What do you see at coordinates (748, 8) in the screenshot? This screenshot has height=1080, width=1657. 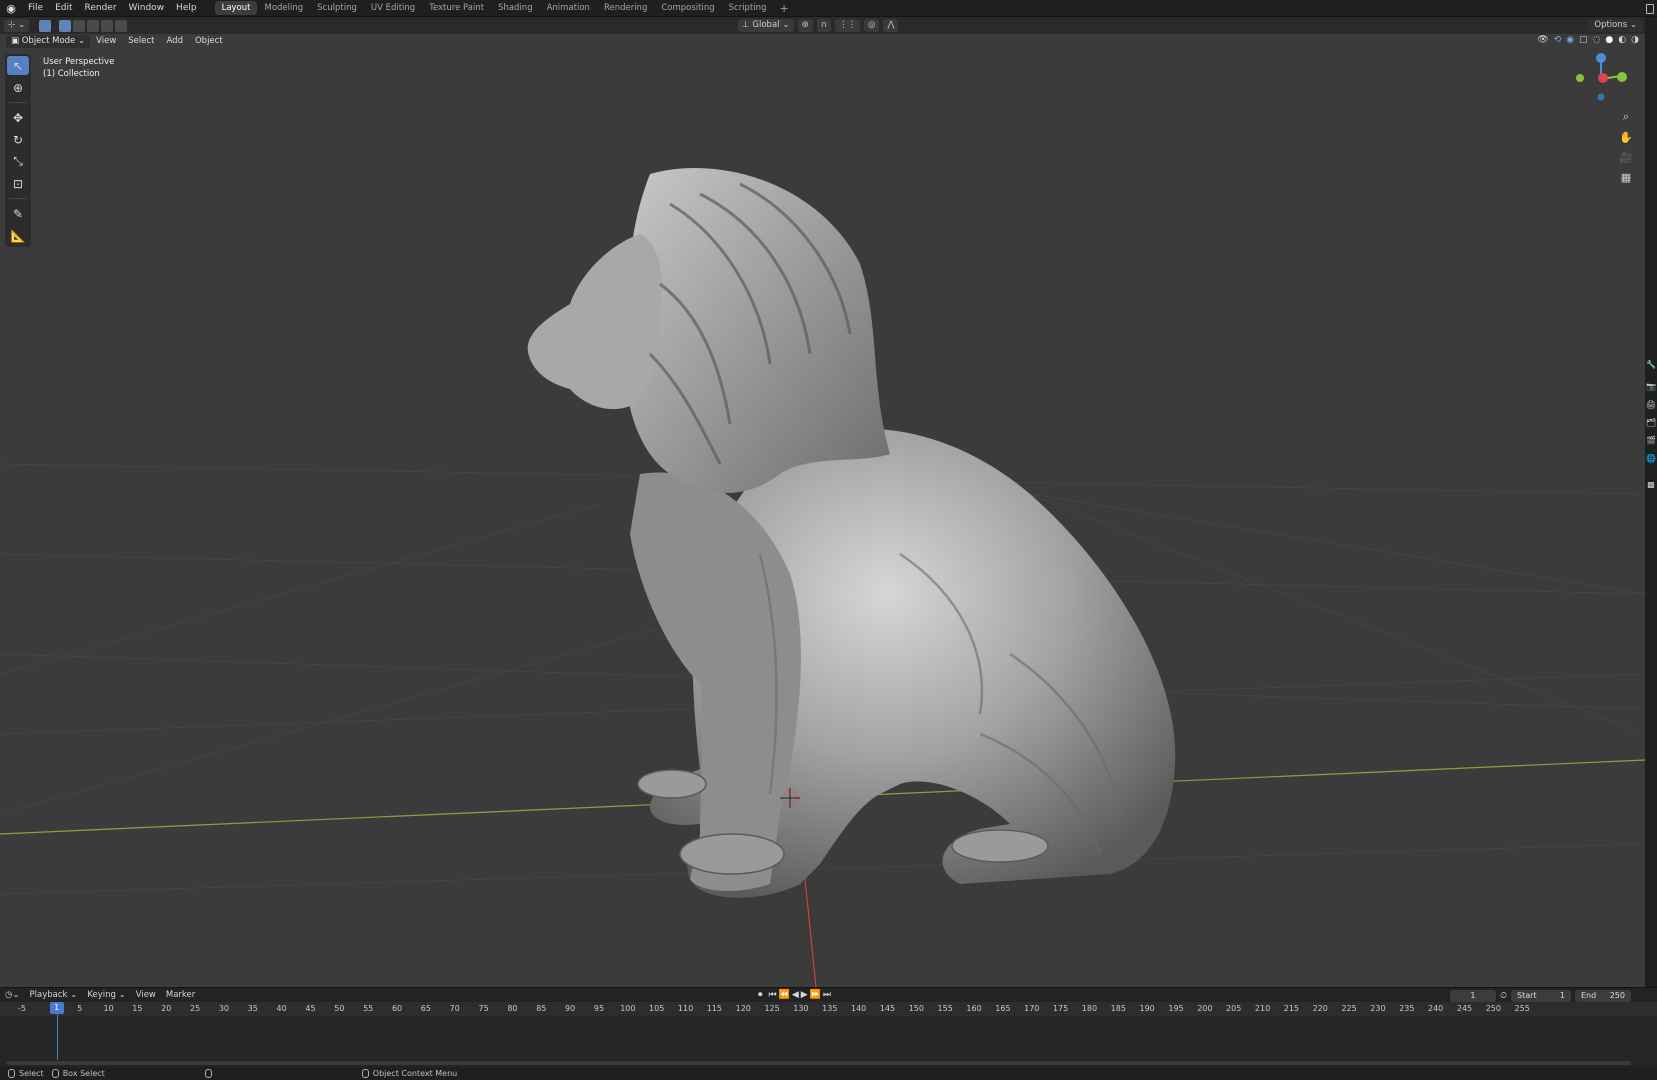 I see `tab-scripting: Scripting` at bounding box center [748, 8].